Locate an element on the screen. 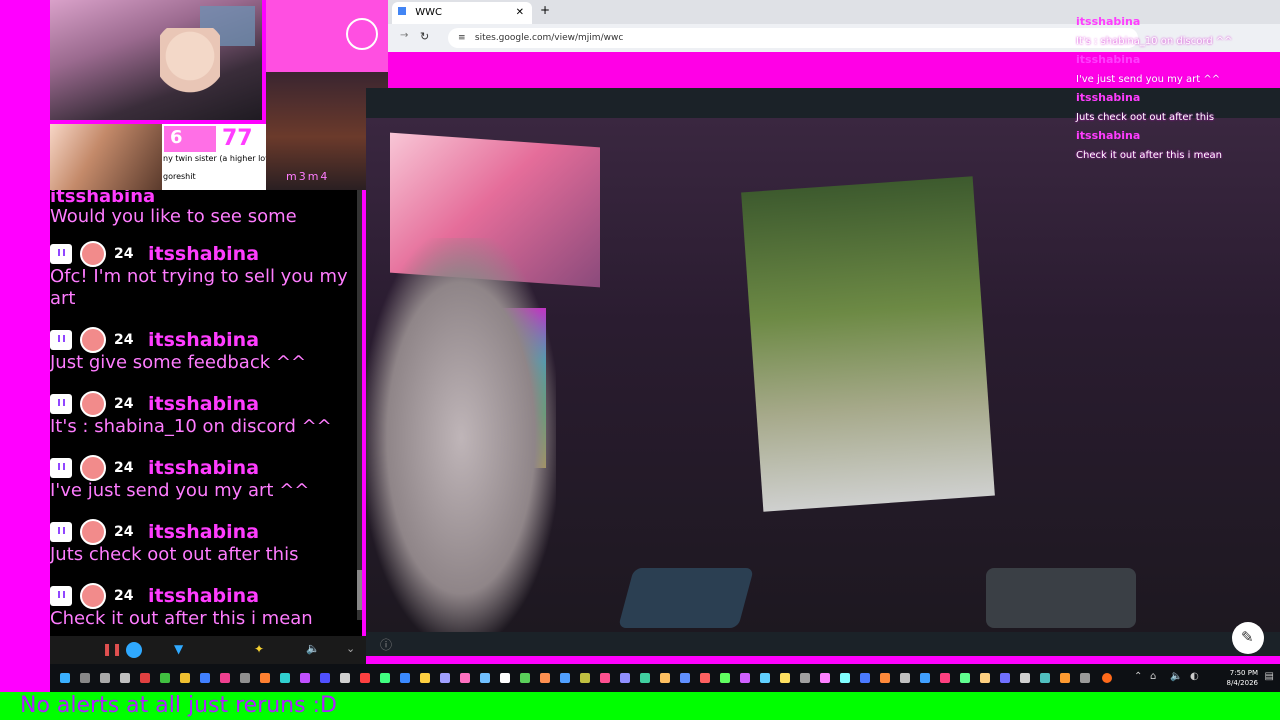 This screenshot has height=720, width=1280. search-icon is located at coordinates (85, 678).